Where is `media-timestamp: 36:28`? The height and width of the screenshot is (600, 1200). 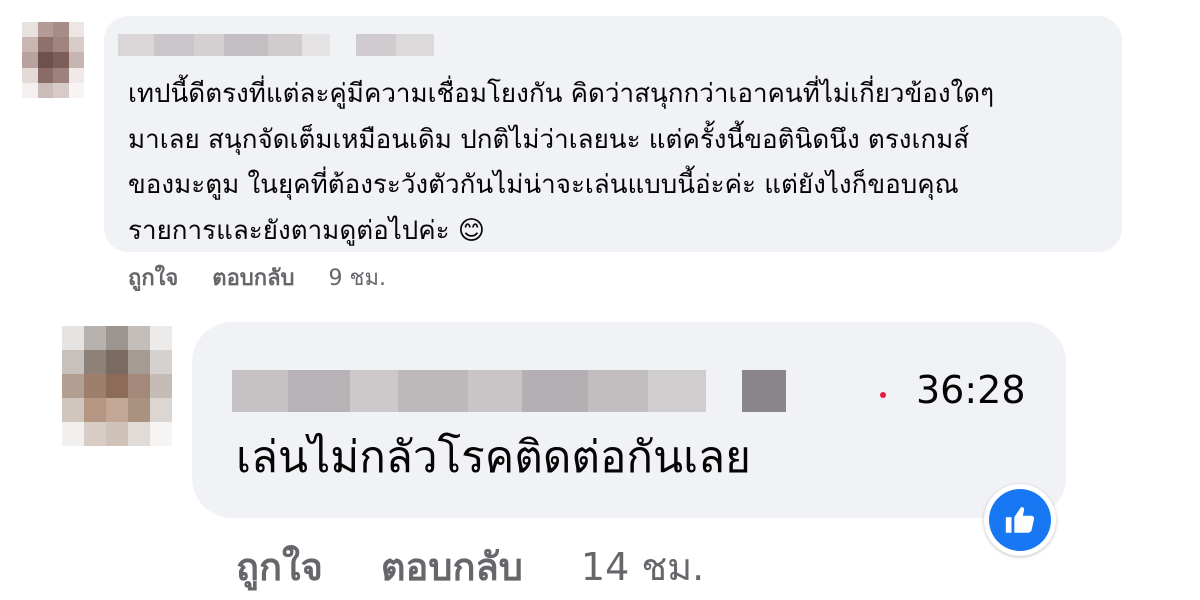 media-timestamp: 36:28 is located at coordinates (971, 390).